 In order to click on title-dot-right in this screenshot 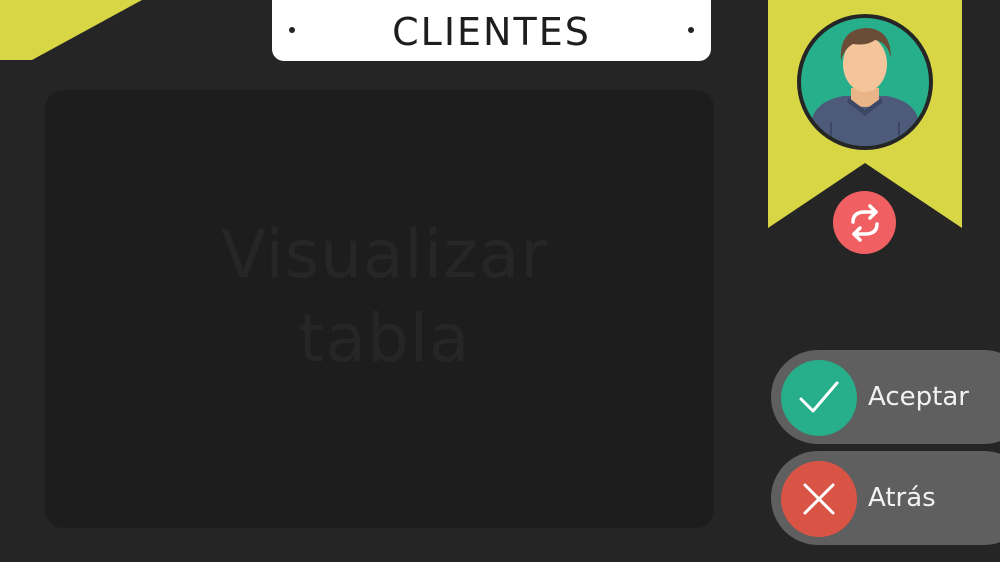, I will do `click(691, 30)`.